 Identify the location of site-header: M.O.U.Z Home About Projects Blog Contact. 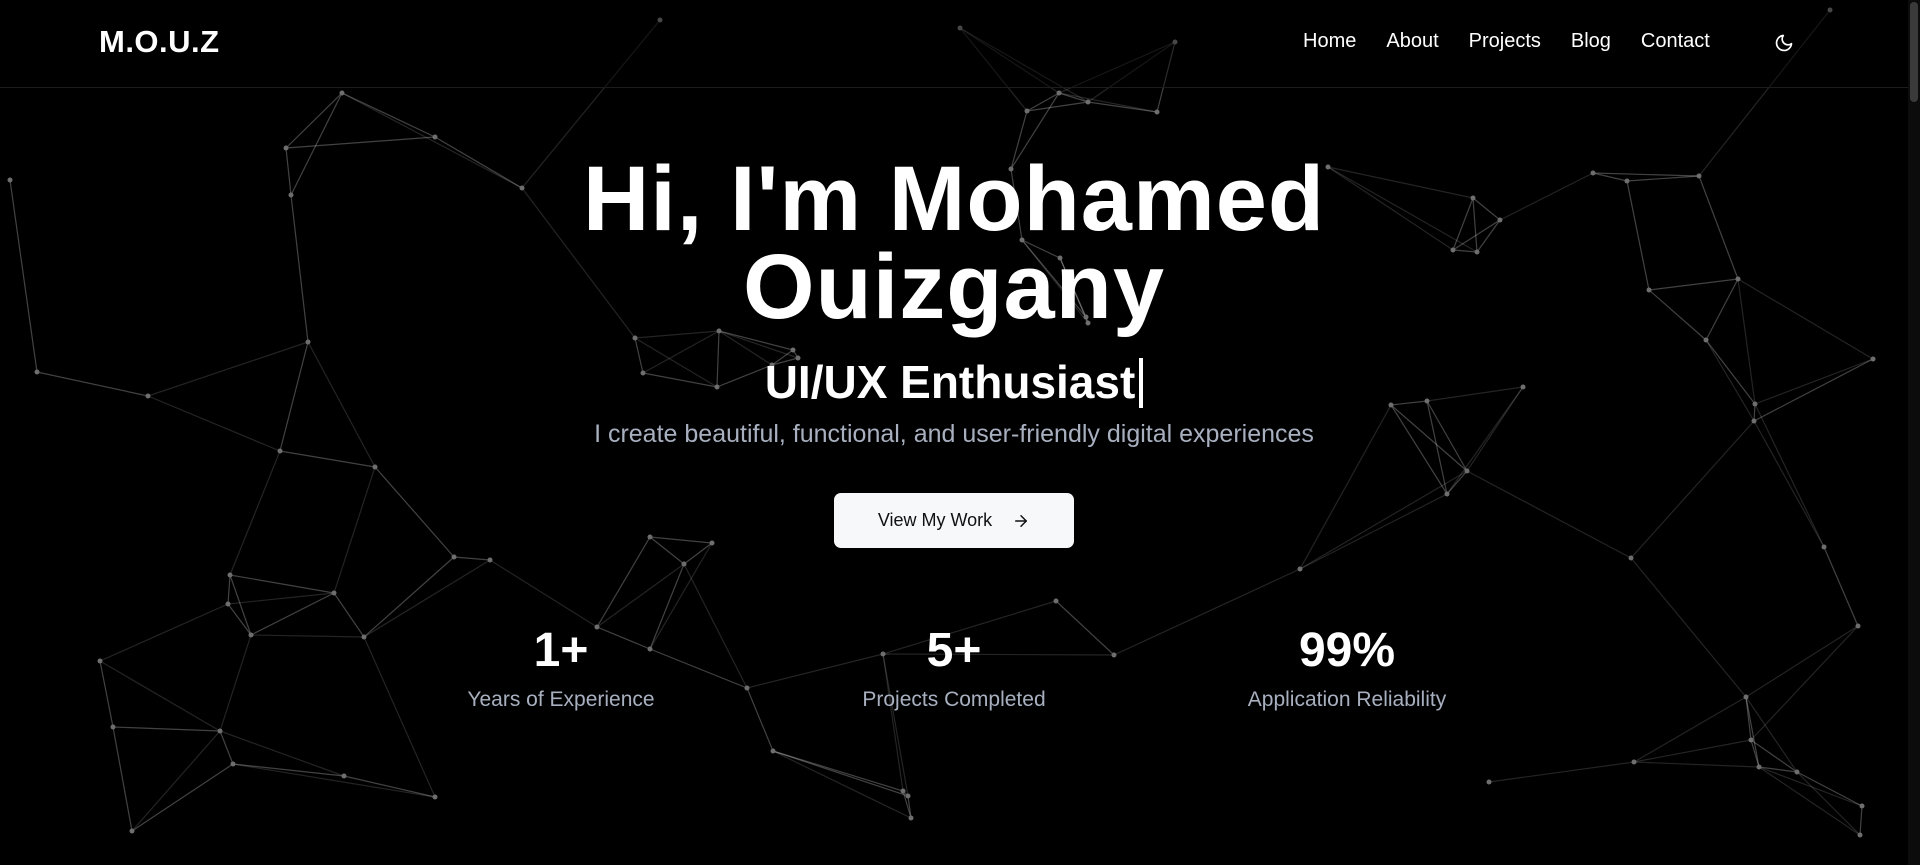
(960, 44).